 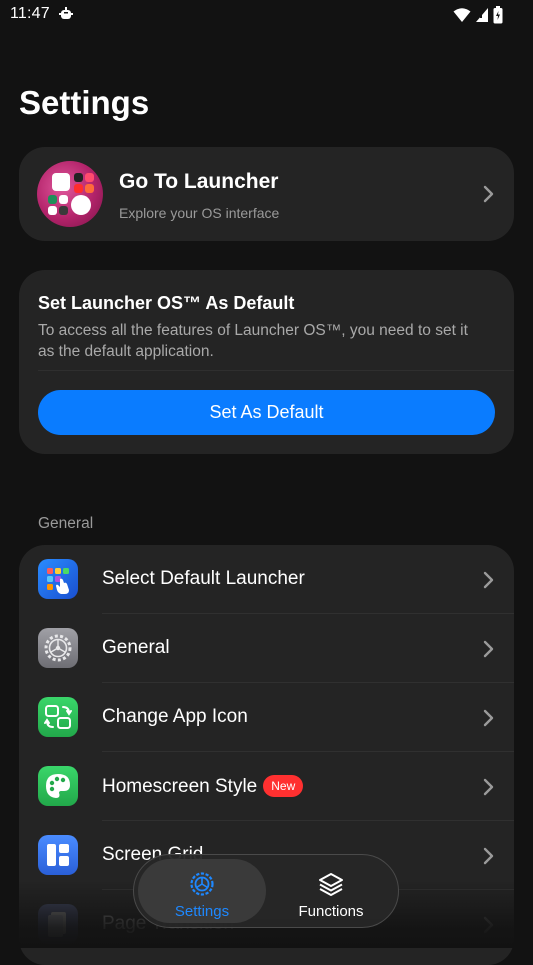 What do you see at coordinates (70, 194) in the screenshot?
I see `launcher-preview-thumbnail` at bounding box center [70, 194].